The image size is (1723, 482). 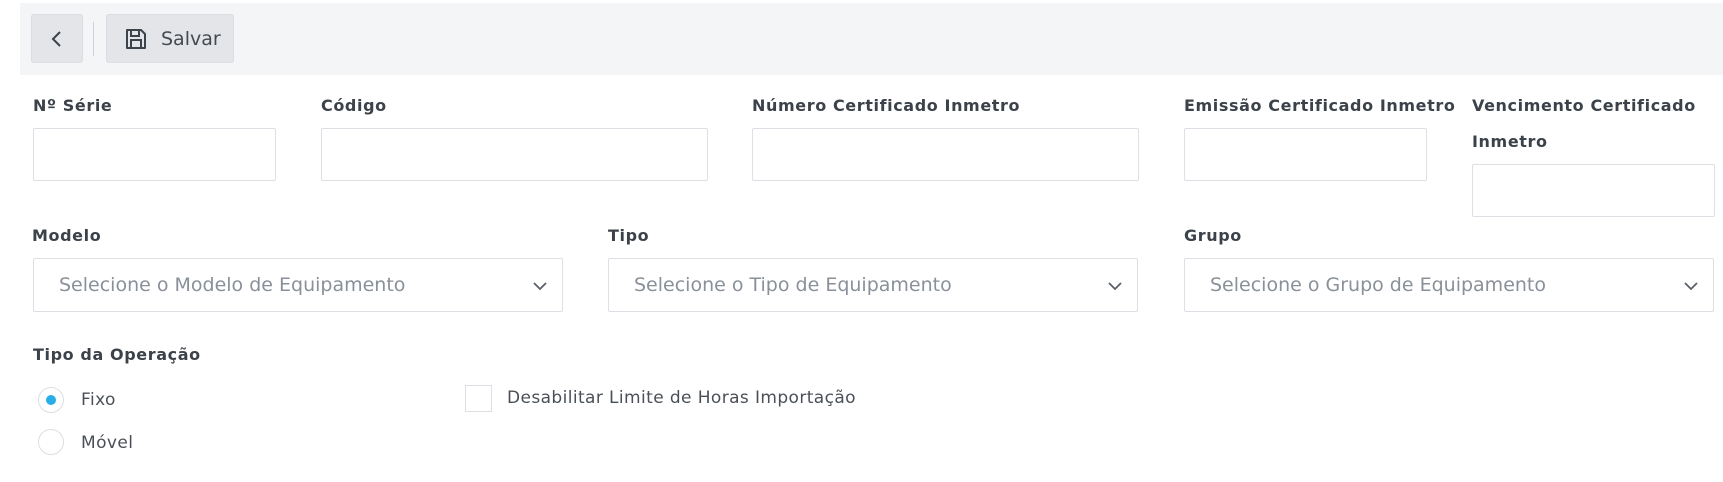 What do you see at coordinates (51, 442) in the screenshot?
I see `radio-movel` at bounding box center [51, 442].